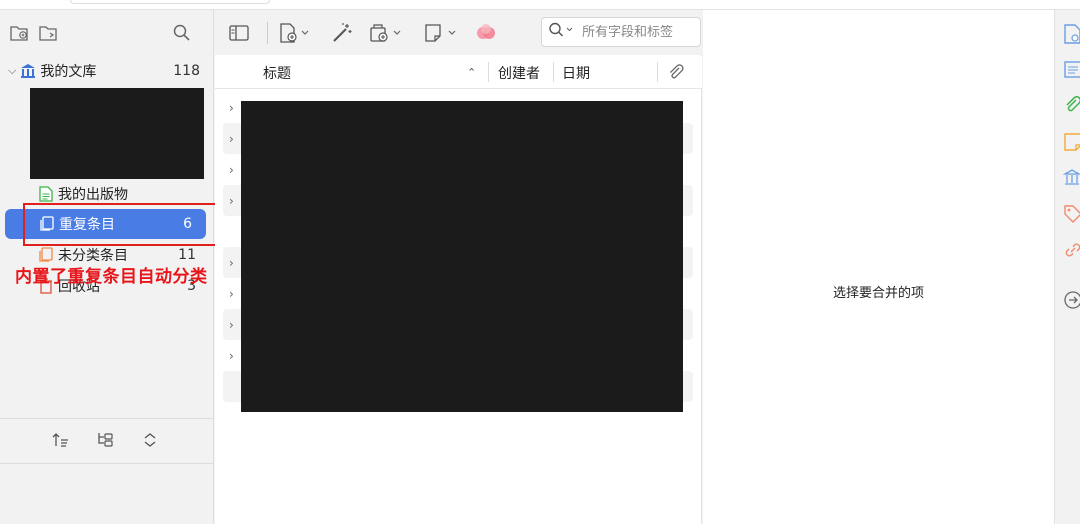 This screenshot has height=524, width=1080. What do you see at coordinates (46, 255) in the screenshot?
I see `unfiled-items-icon` at bounding box center [46, 255].